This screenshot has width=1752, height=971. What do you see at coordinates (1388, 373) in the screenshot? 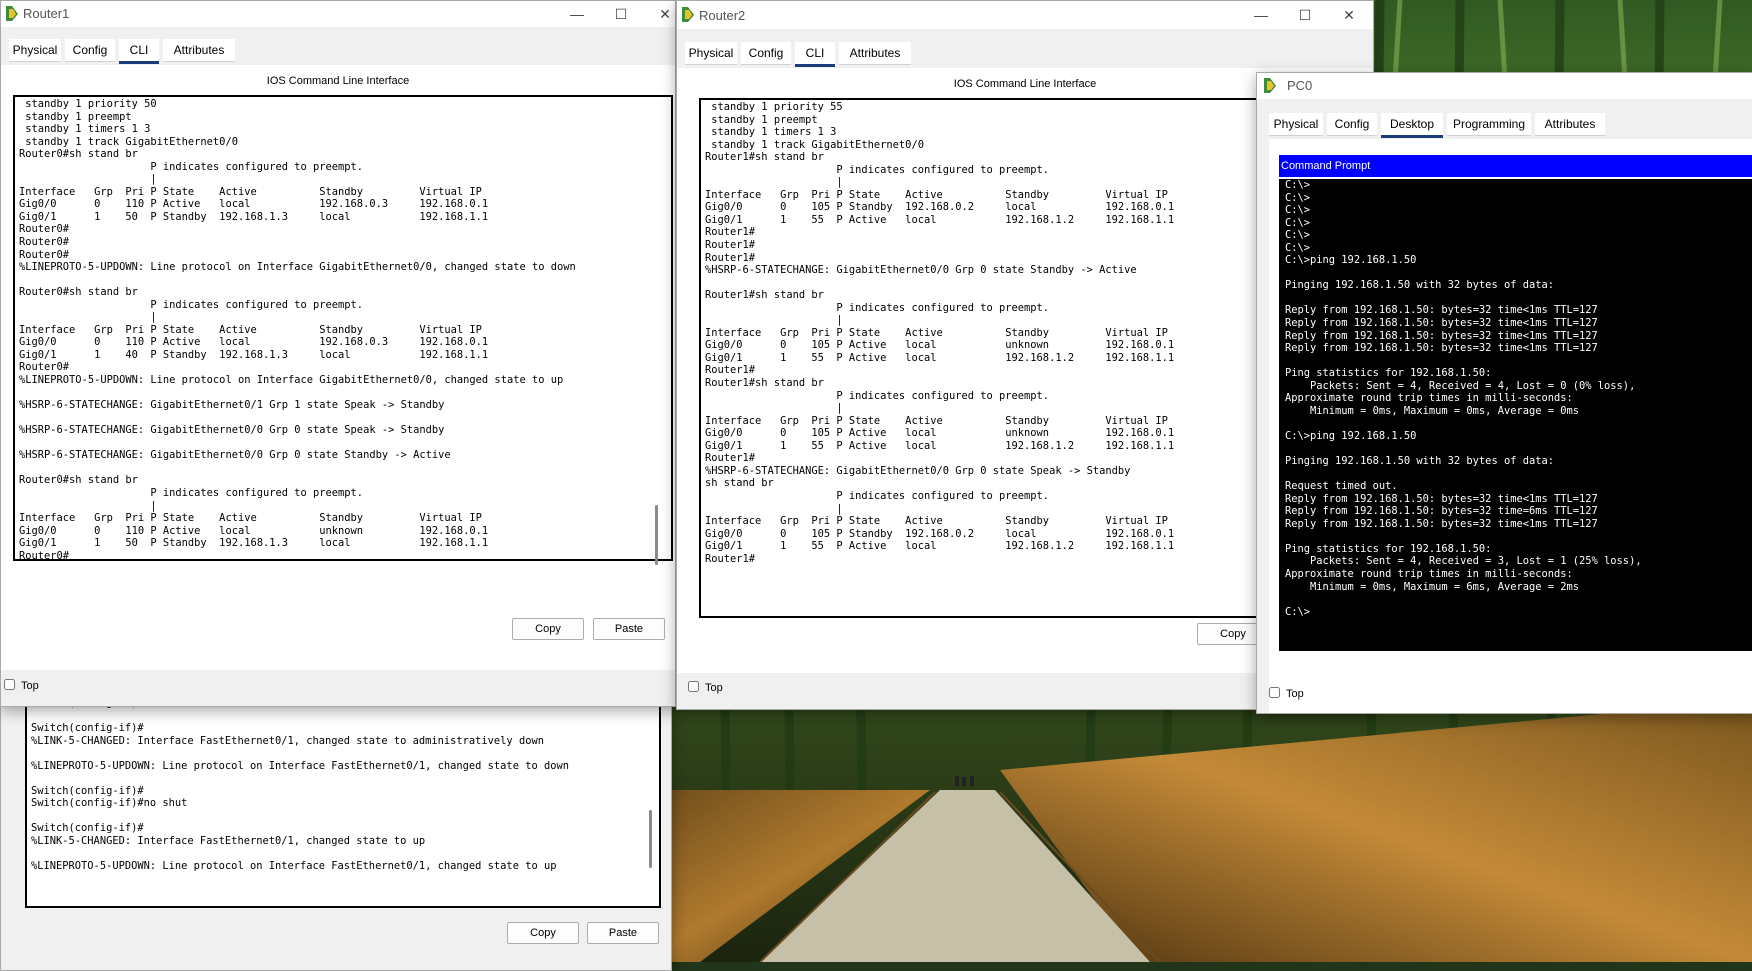
I see `cmd-line: Ping statistics for 192.168.1.50:` at bounding box center [1388, 373].